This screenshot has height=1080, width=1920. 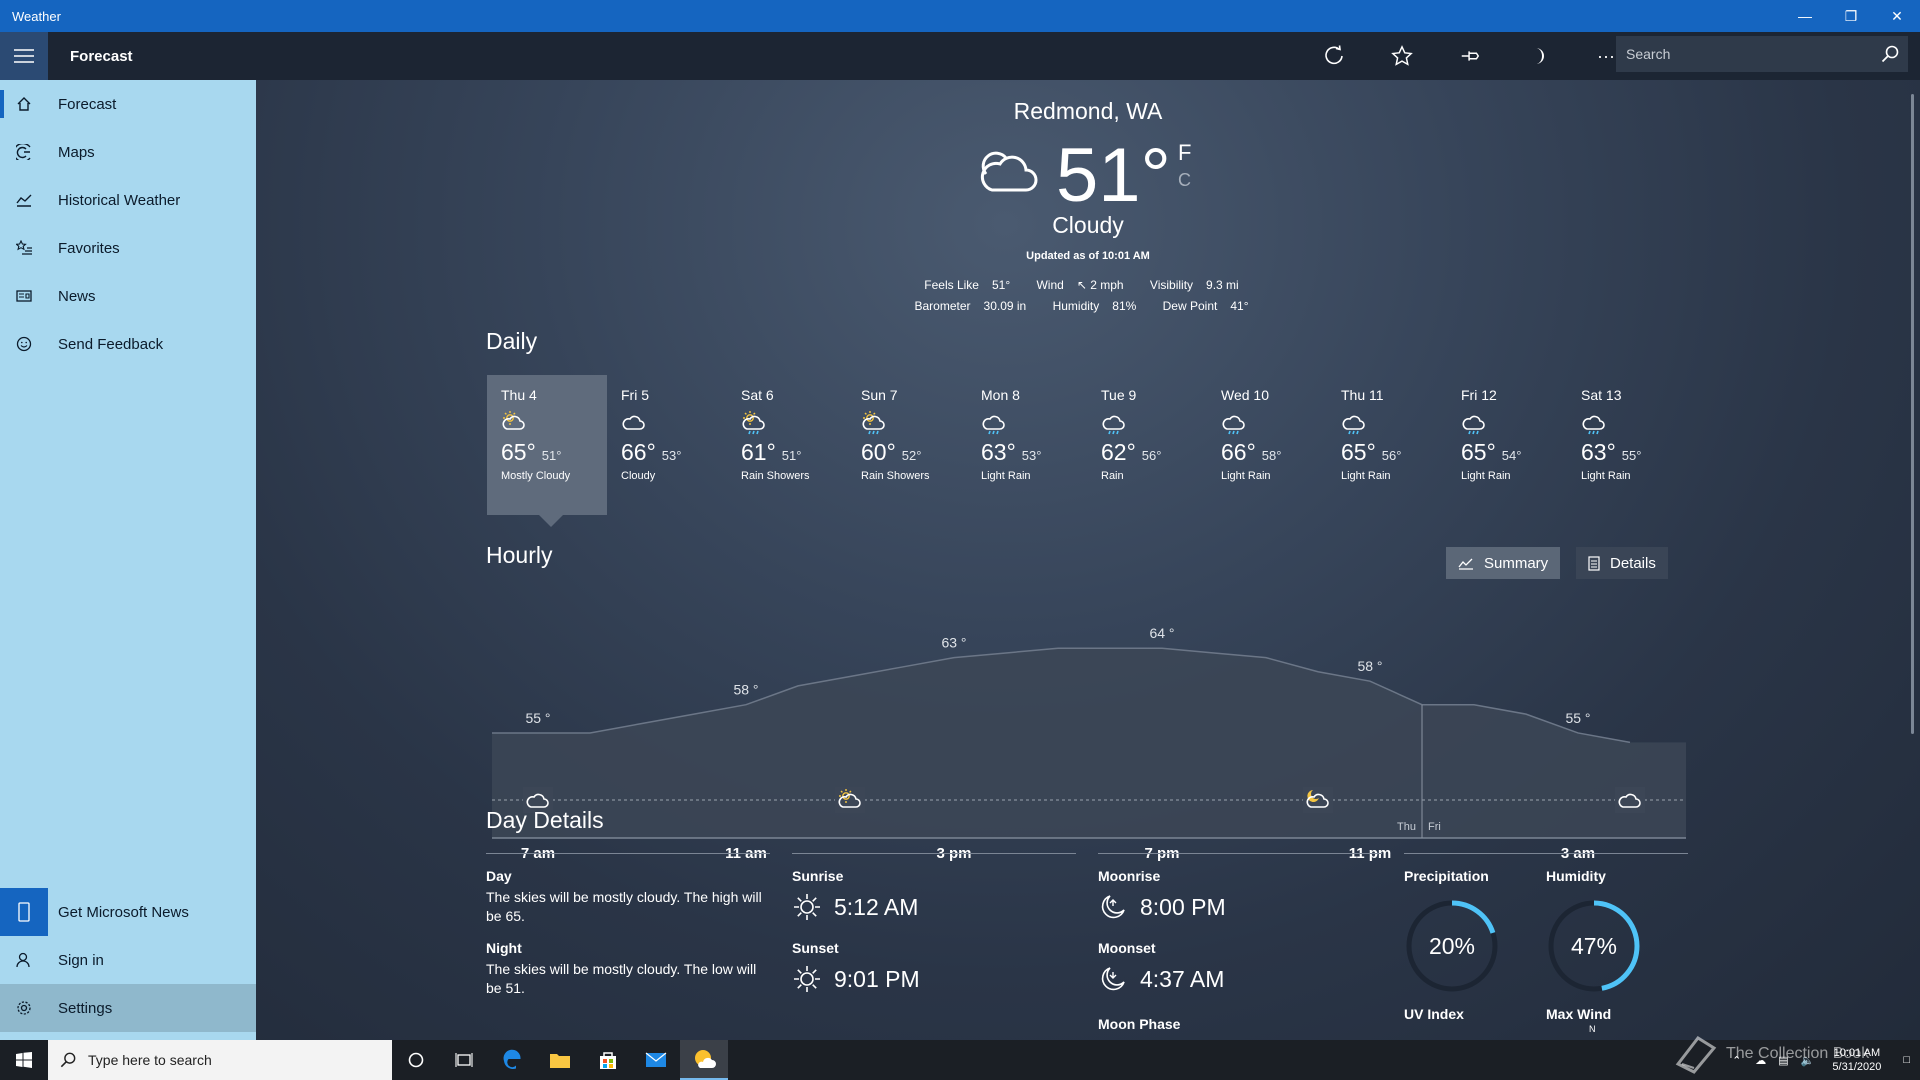 What do you see at coordinates (879, 395) in the screenshot?
I see `day-name: Sun 7` at bounding box center [879, 395].